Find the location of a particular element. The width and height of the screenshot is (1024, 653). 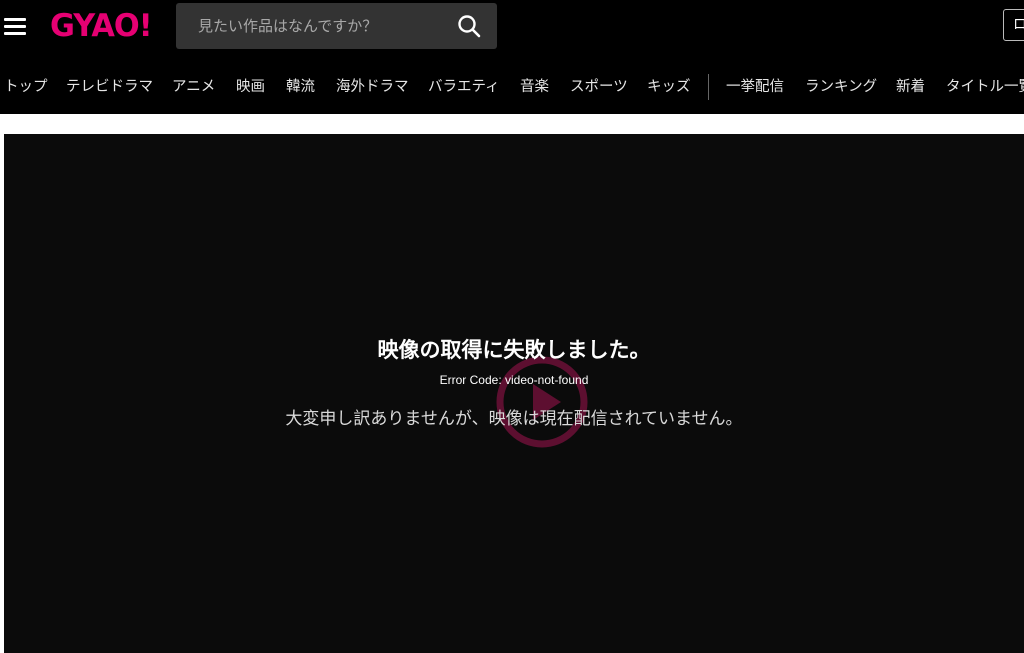

search-icon is located at coordinates (469, 26).